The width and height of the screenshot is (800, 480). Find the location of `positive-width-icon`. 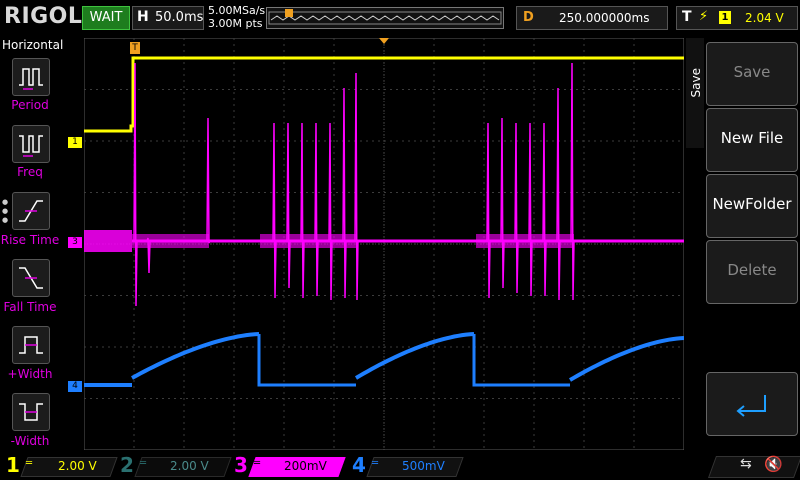

positive-width-icon is located at coordinates (31, 345).